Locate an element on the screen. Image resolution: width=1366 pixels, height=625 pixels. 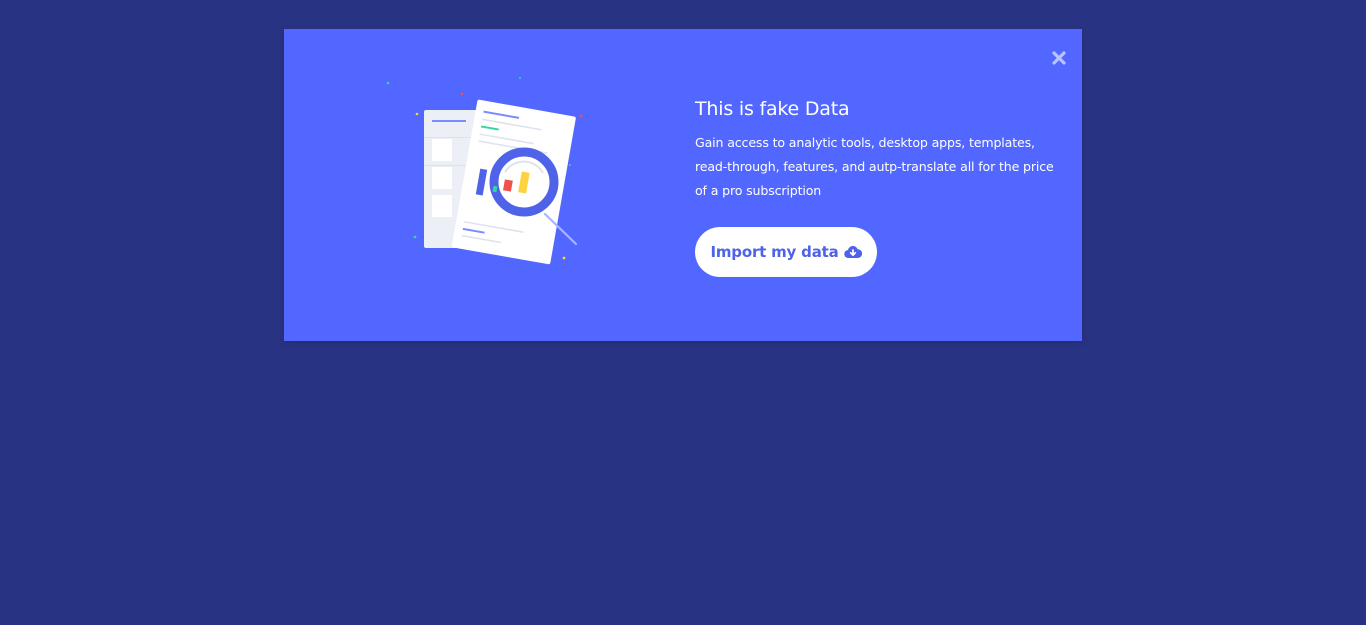
import-data-button: Import my data is located at coordinates (786, 252).